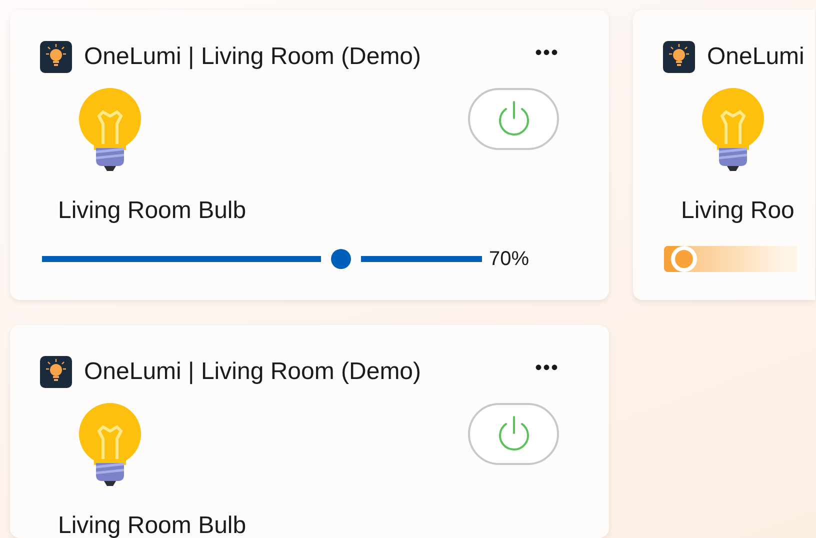 This screenshot has width=816, height=538. What do you see at coordinates (509, 259) in the screenshot?
I see `brightness-value: 70%` at bounding box center [509, 259].